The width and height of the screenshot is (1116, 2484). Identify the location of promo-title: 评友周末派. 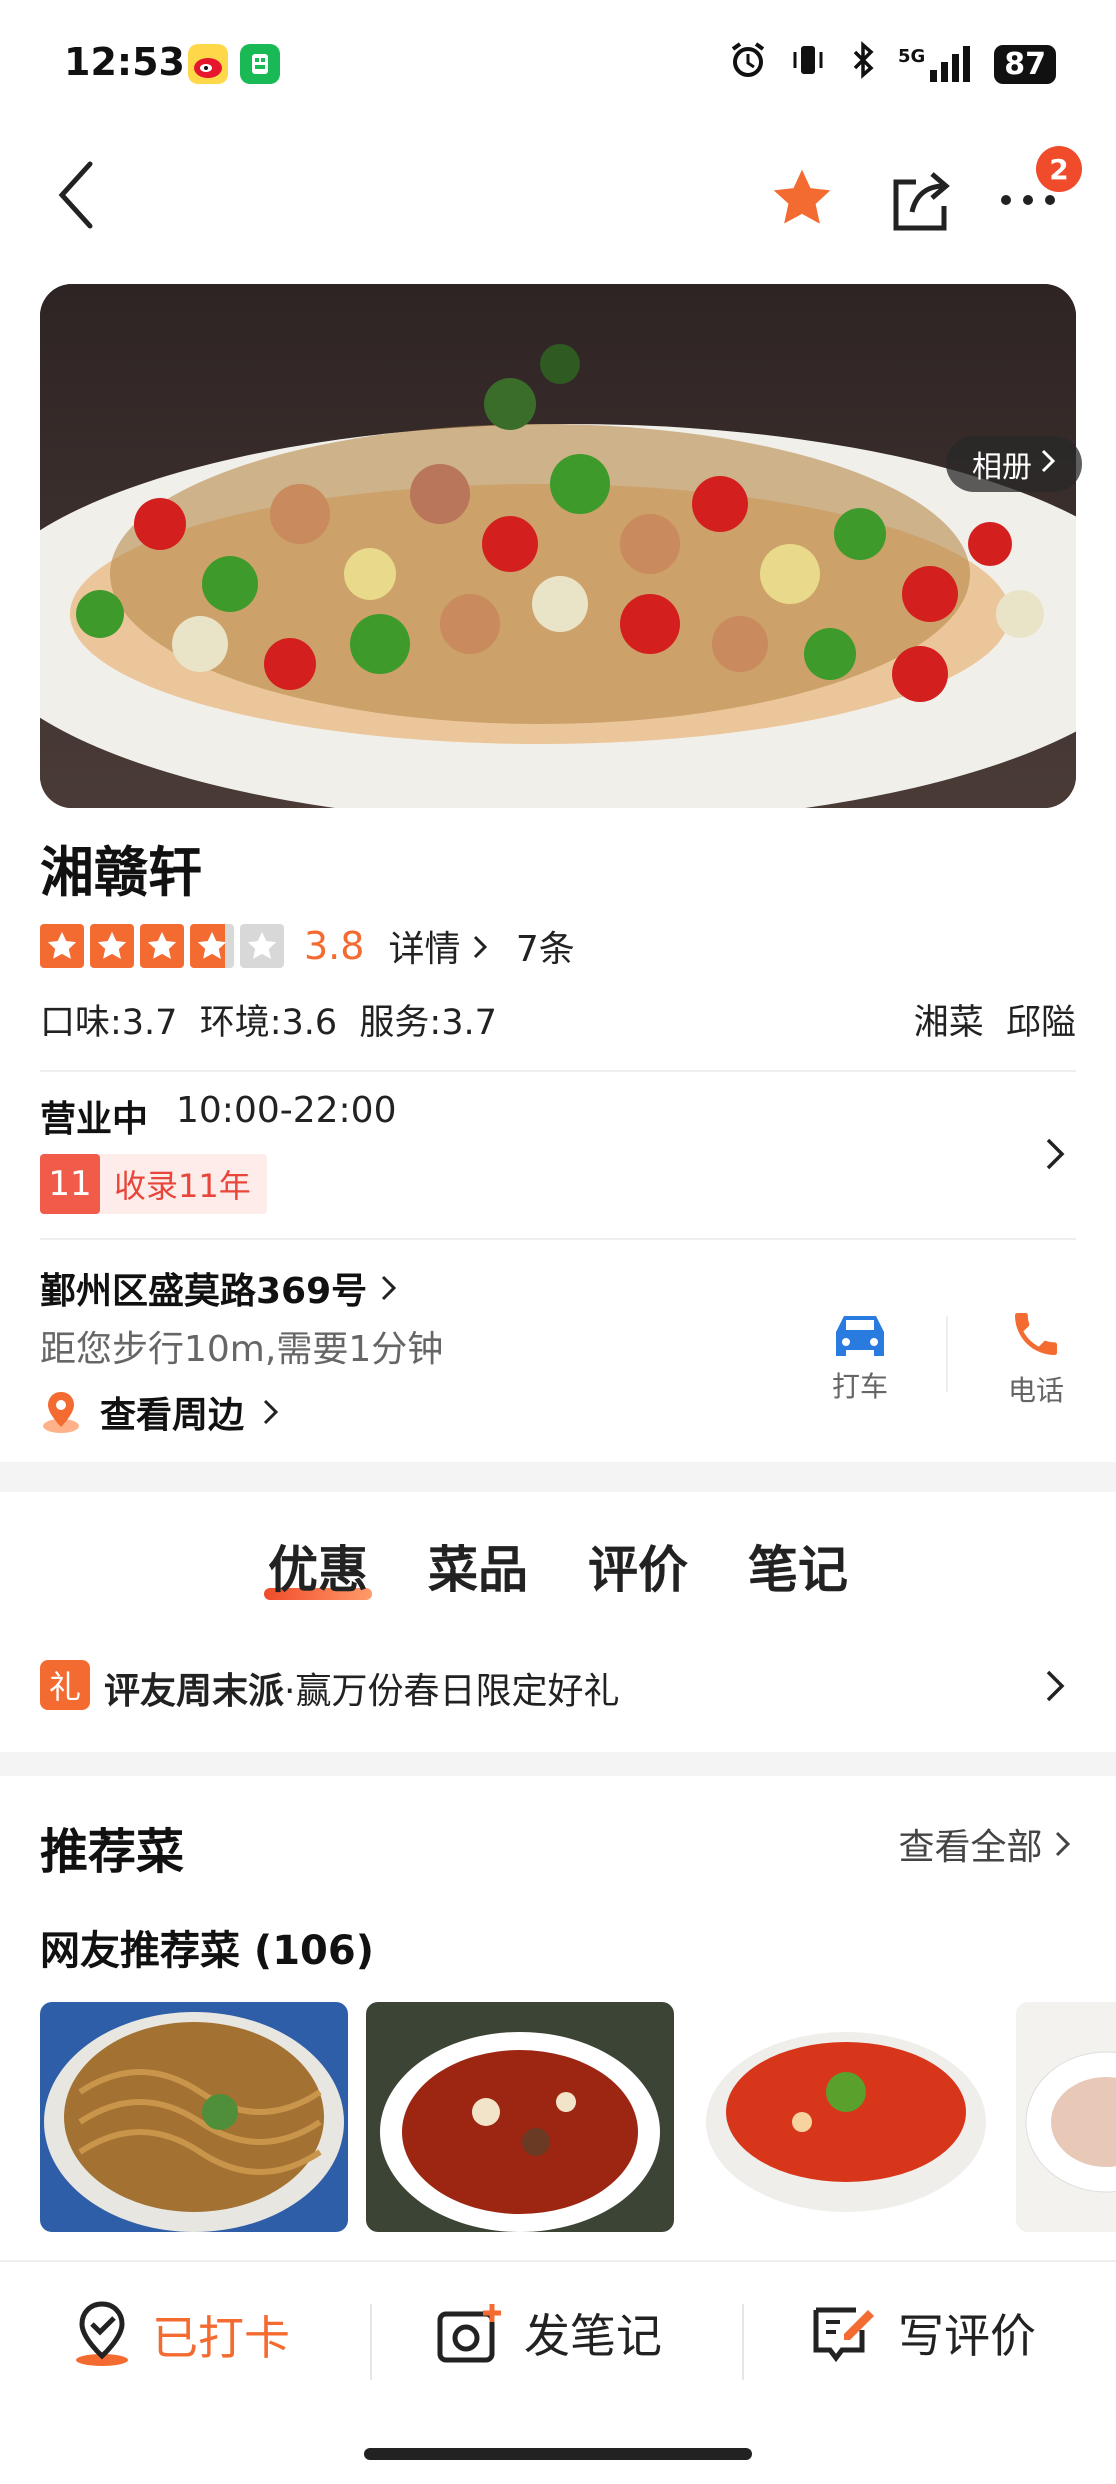
(194, 1691).